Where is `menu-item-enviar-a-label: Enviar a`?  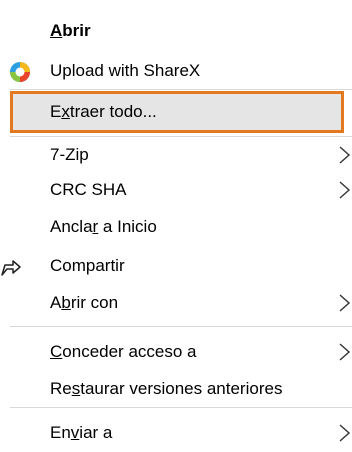
menu-item-enviar-a-label: Enviar a is located at coordinates (81, 432).